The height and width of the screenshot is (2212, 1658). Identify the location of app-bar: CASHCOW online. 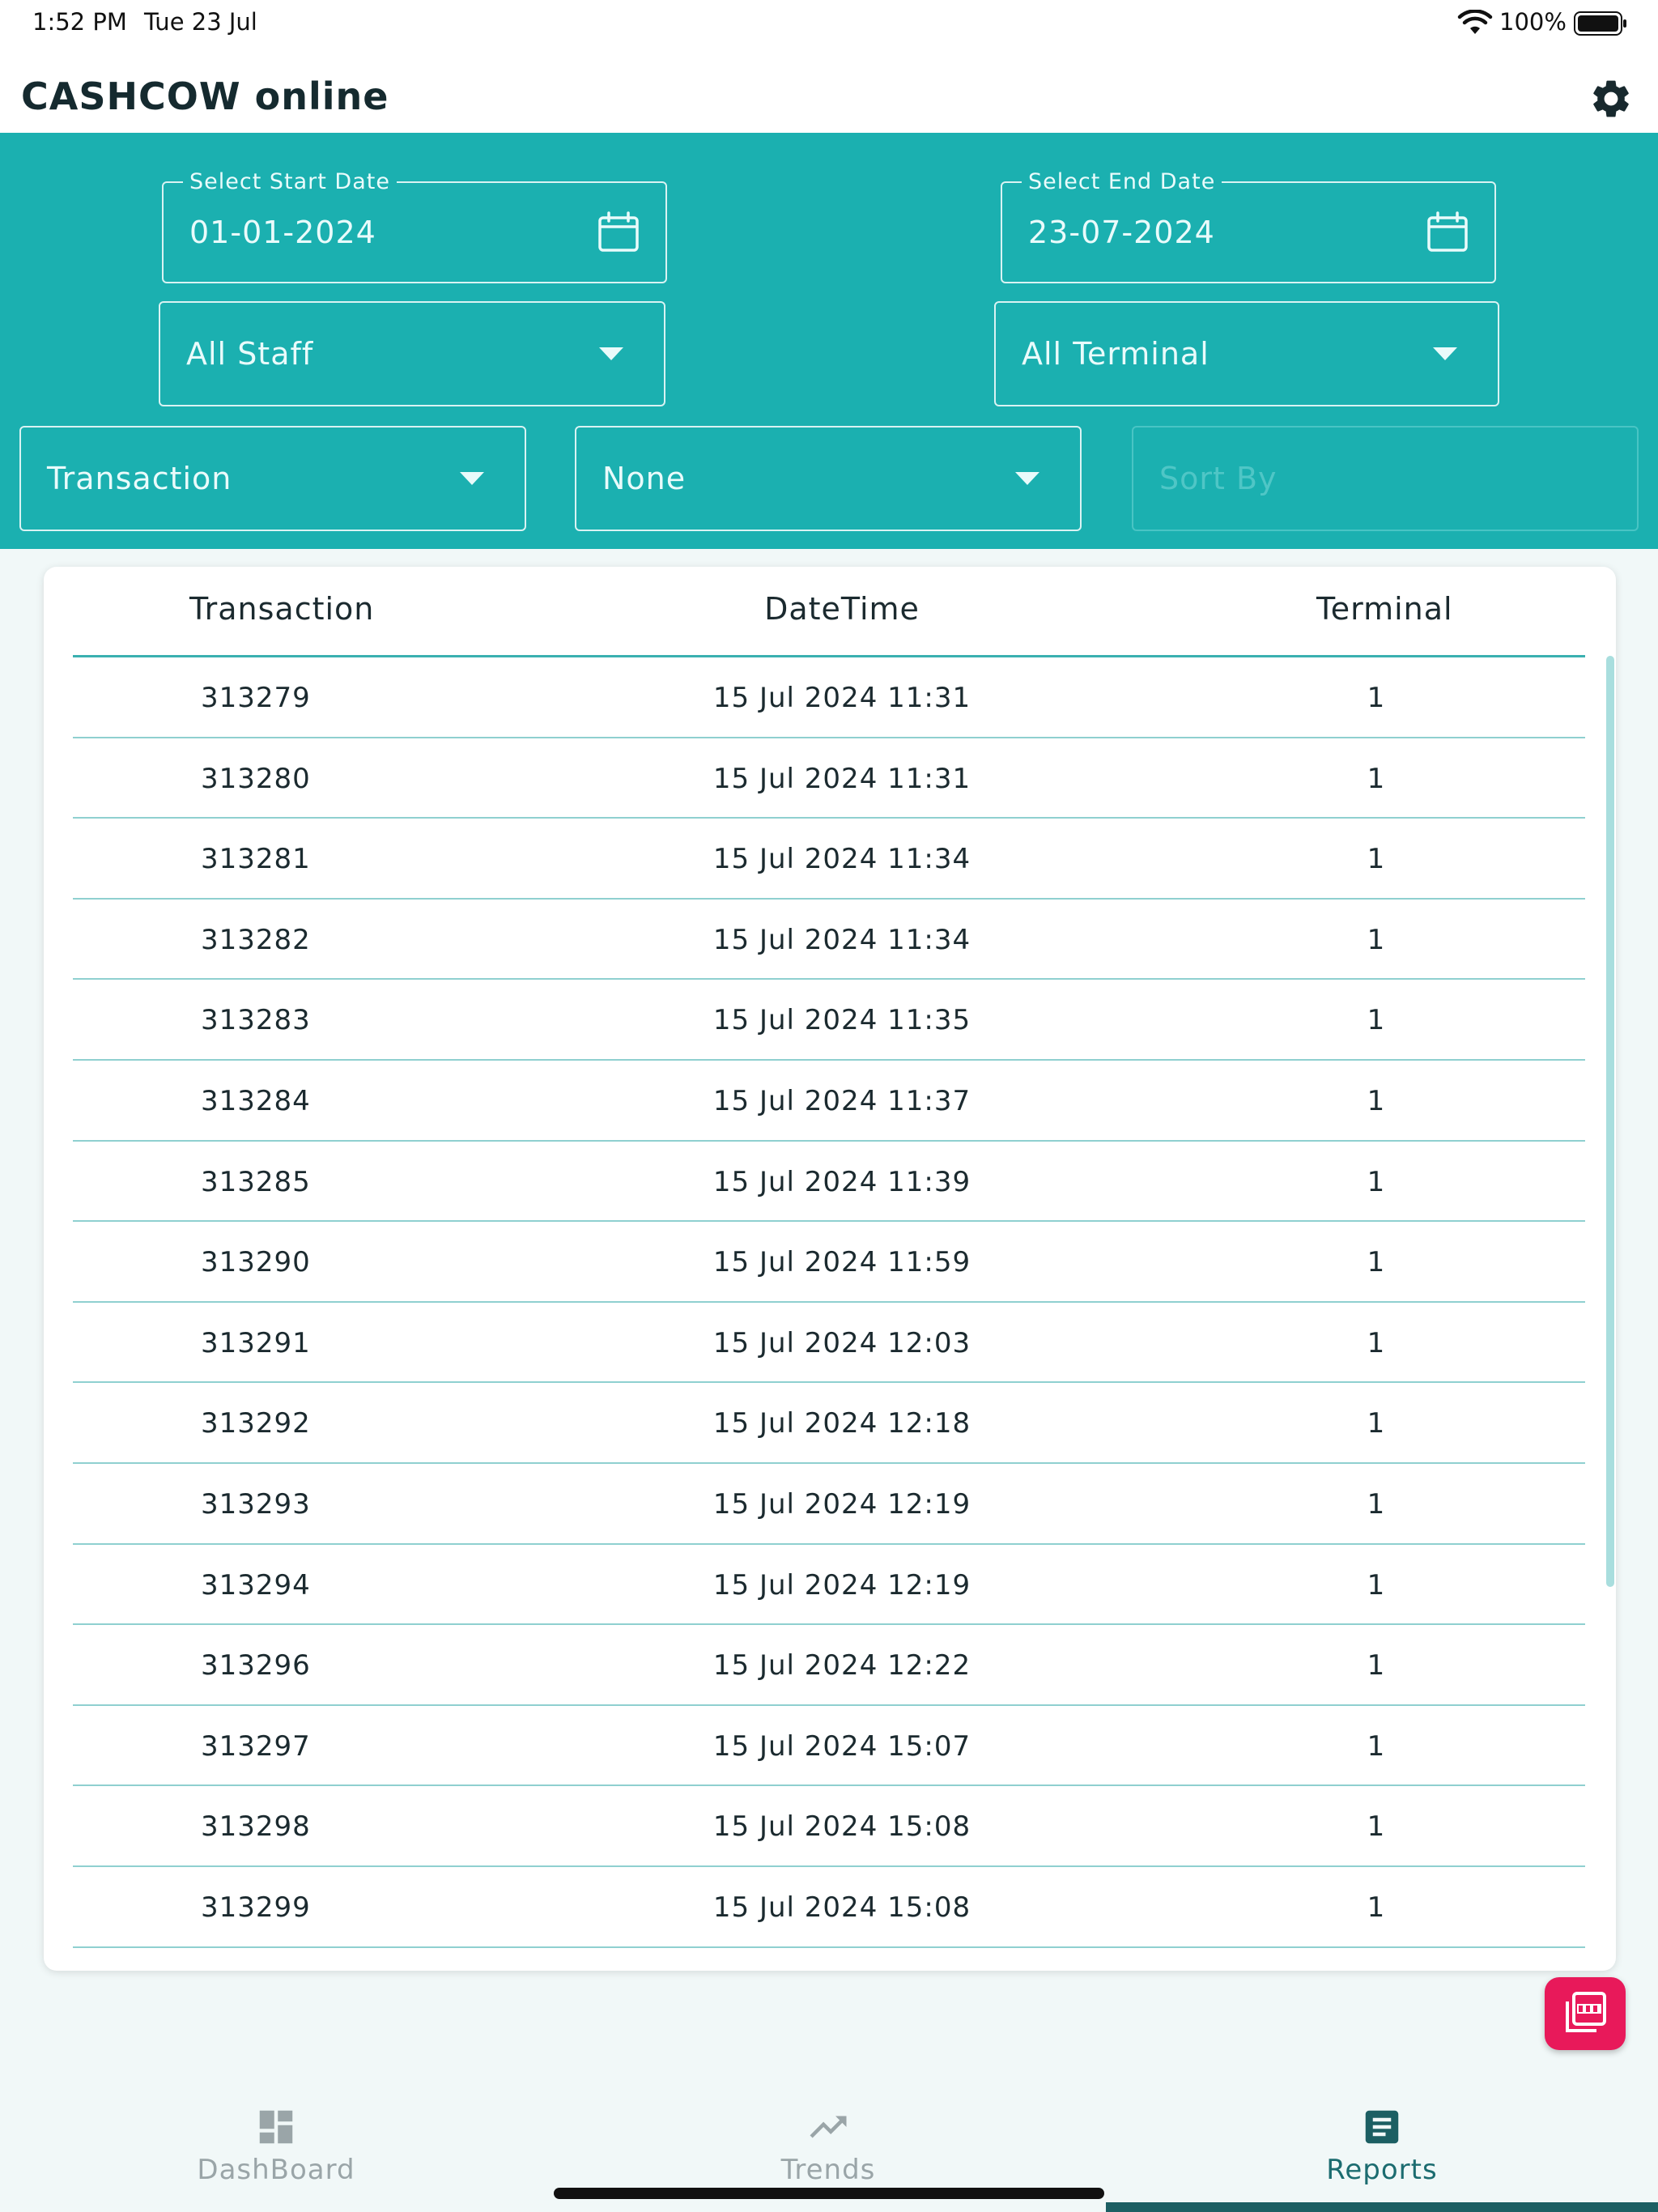
(829, 89).